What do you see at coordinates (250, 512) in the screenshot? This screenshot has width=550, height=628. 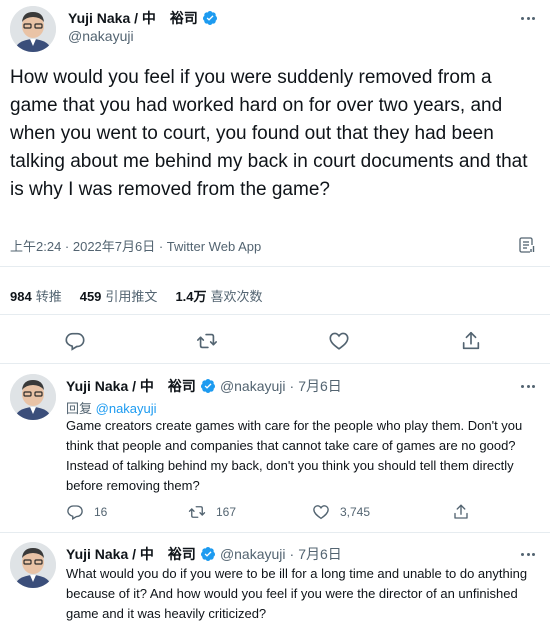 I see `retweet-button: 167` at bounding box center [250, 512].